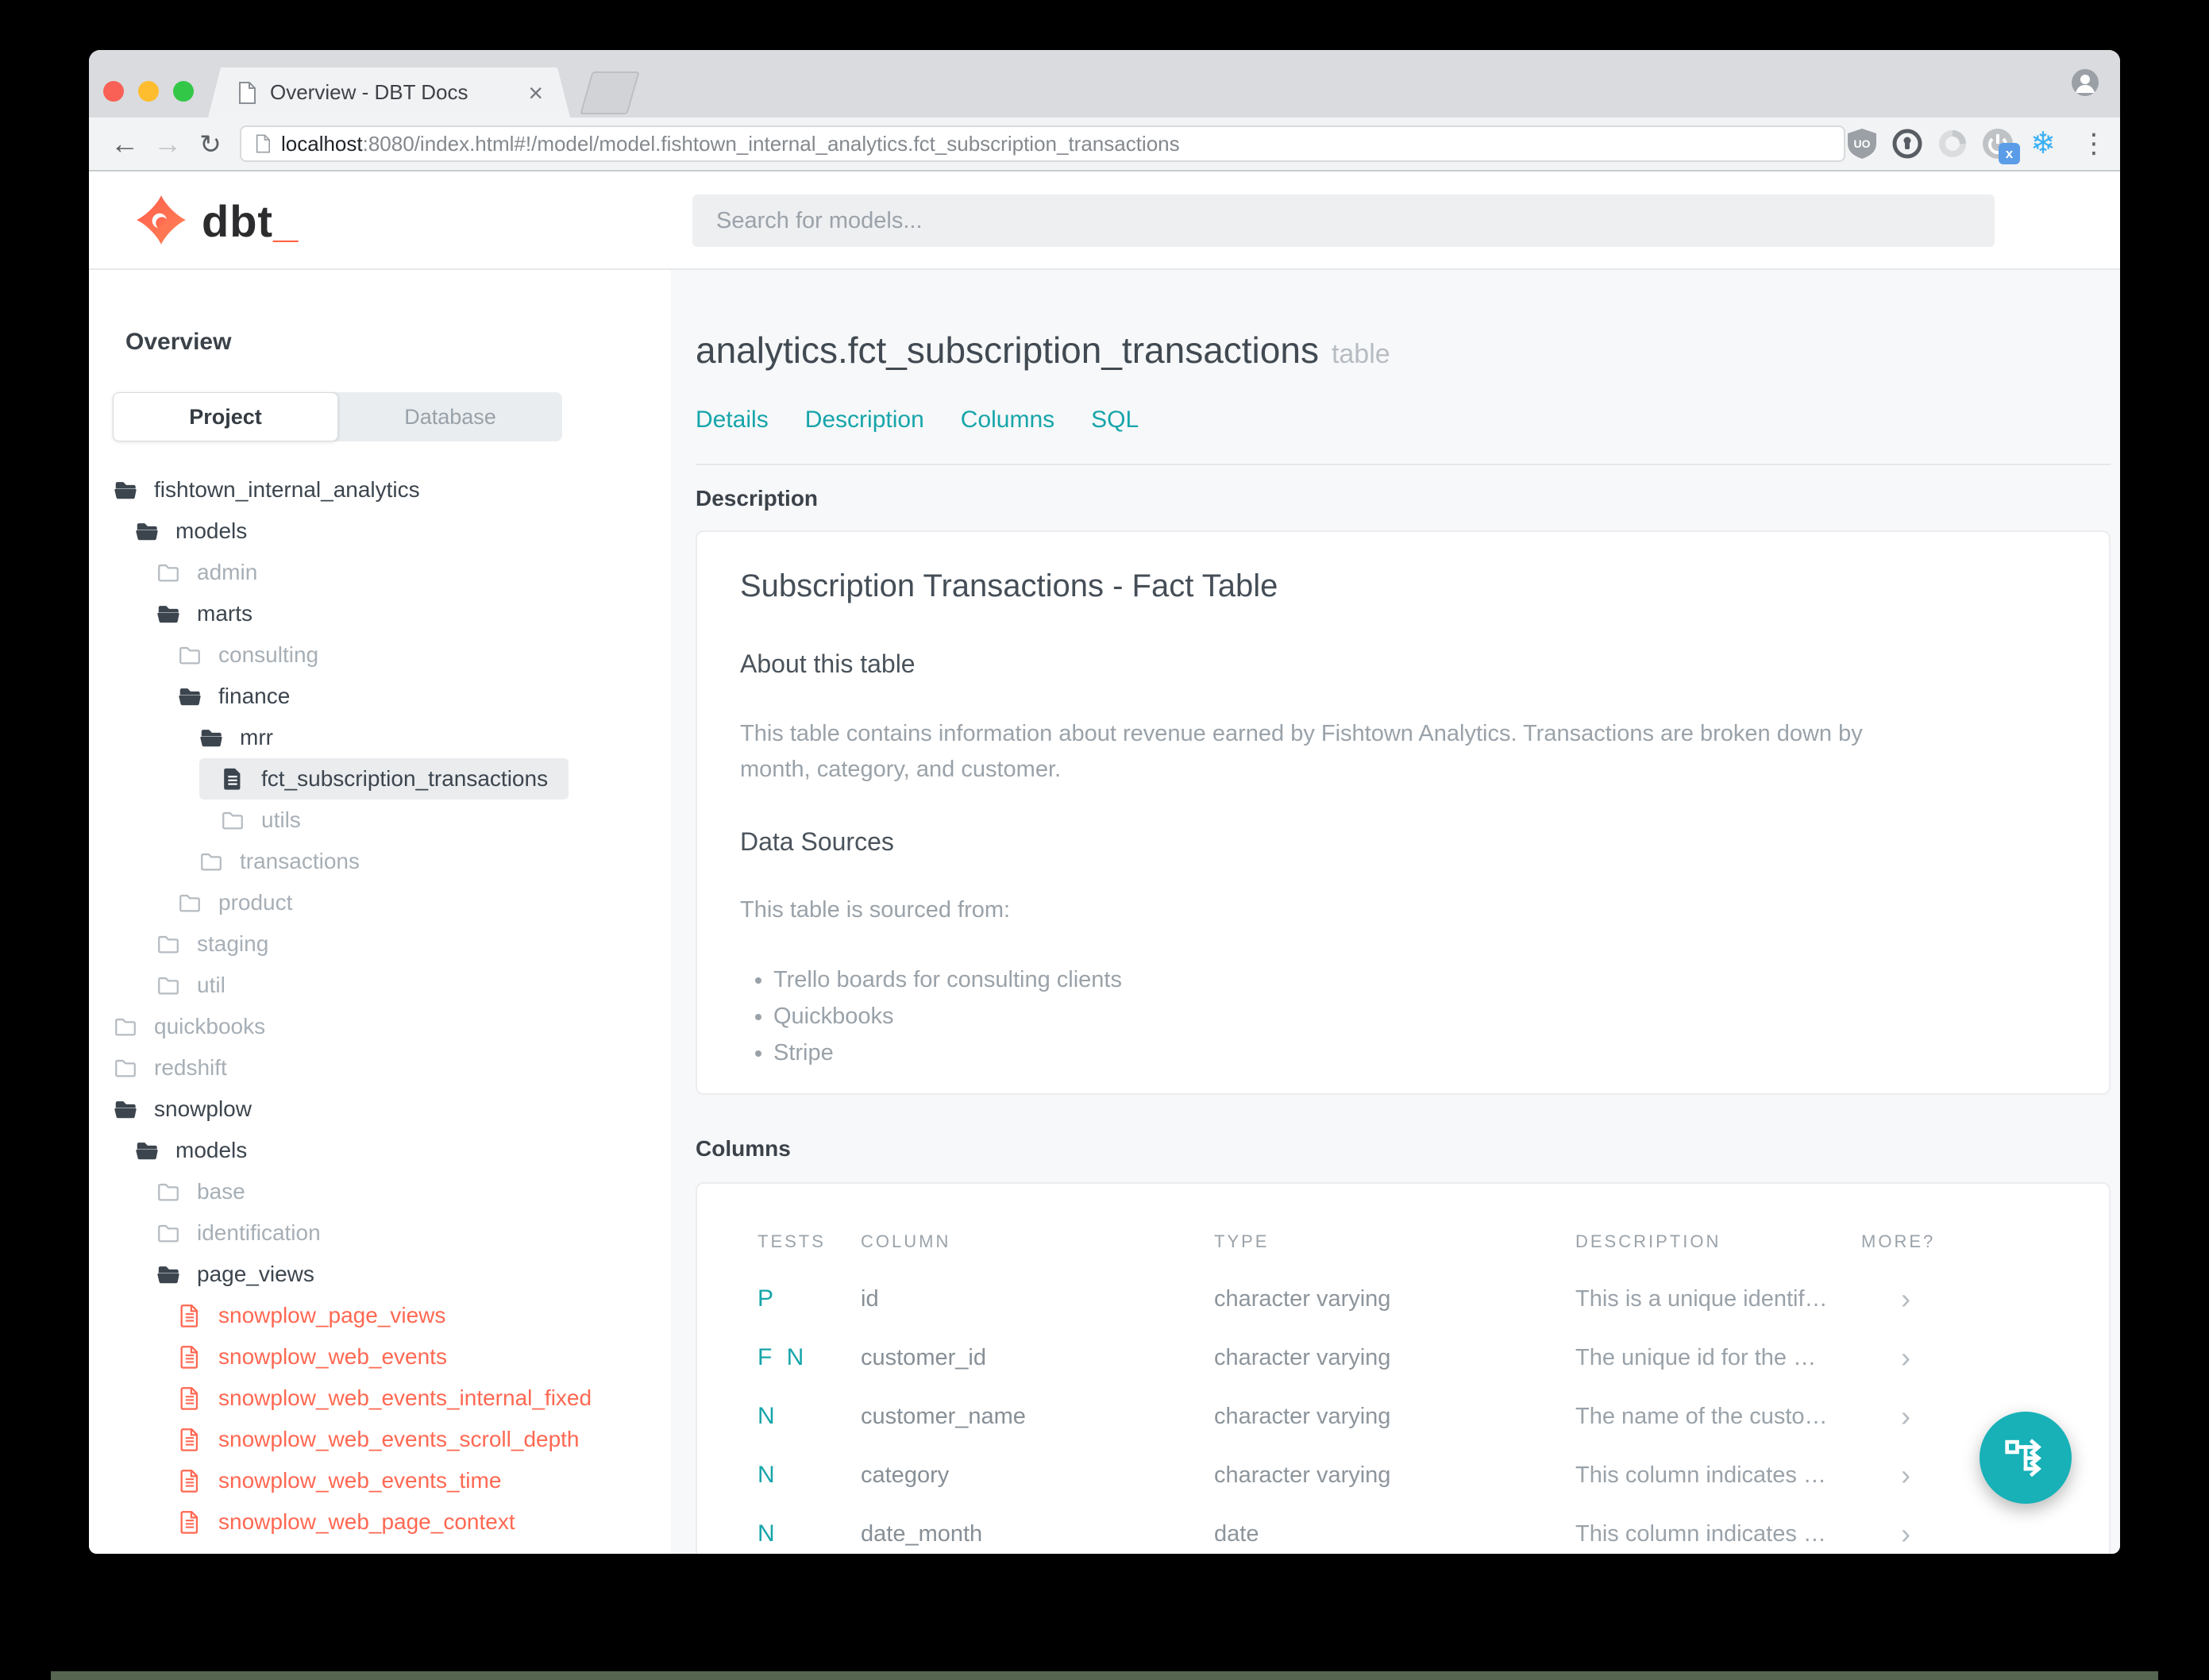  I want to click on browser-profile-avatar, so click(2085, 84).